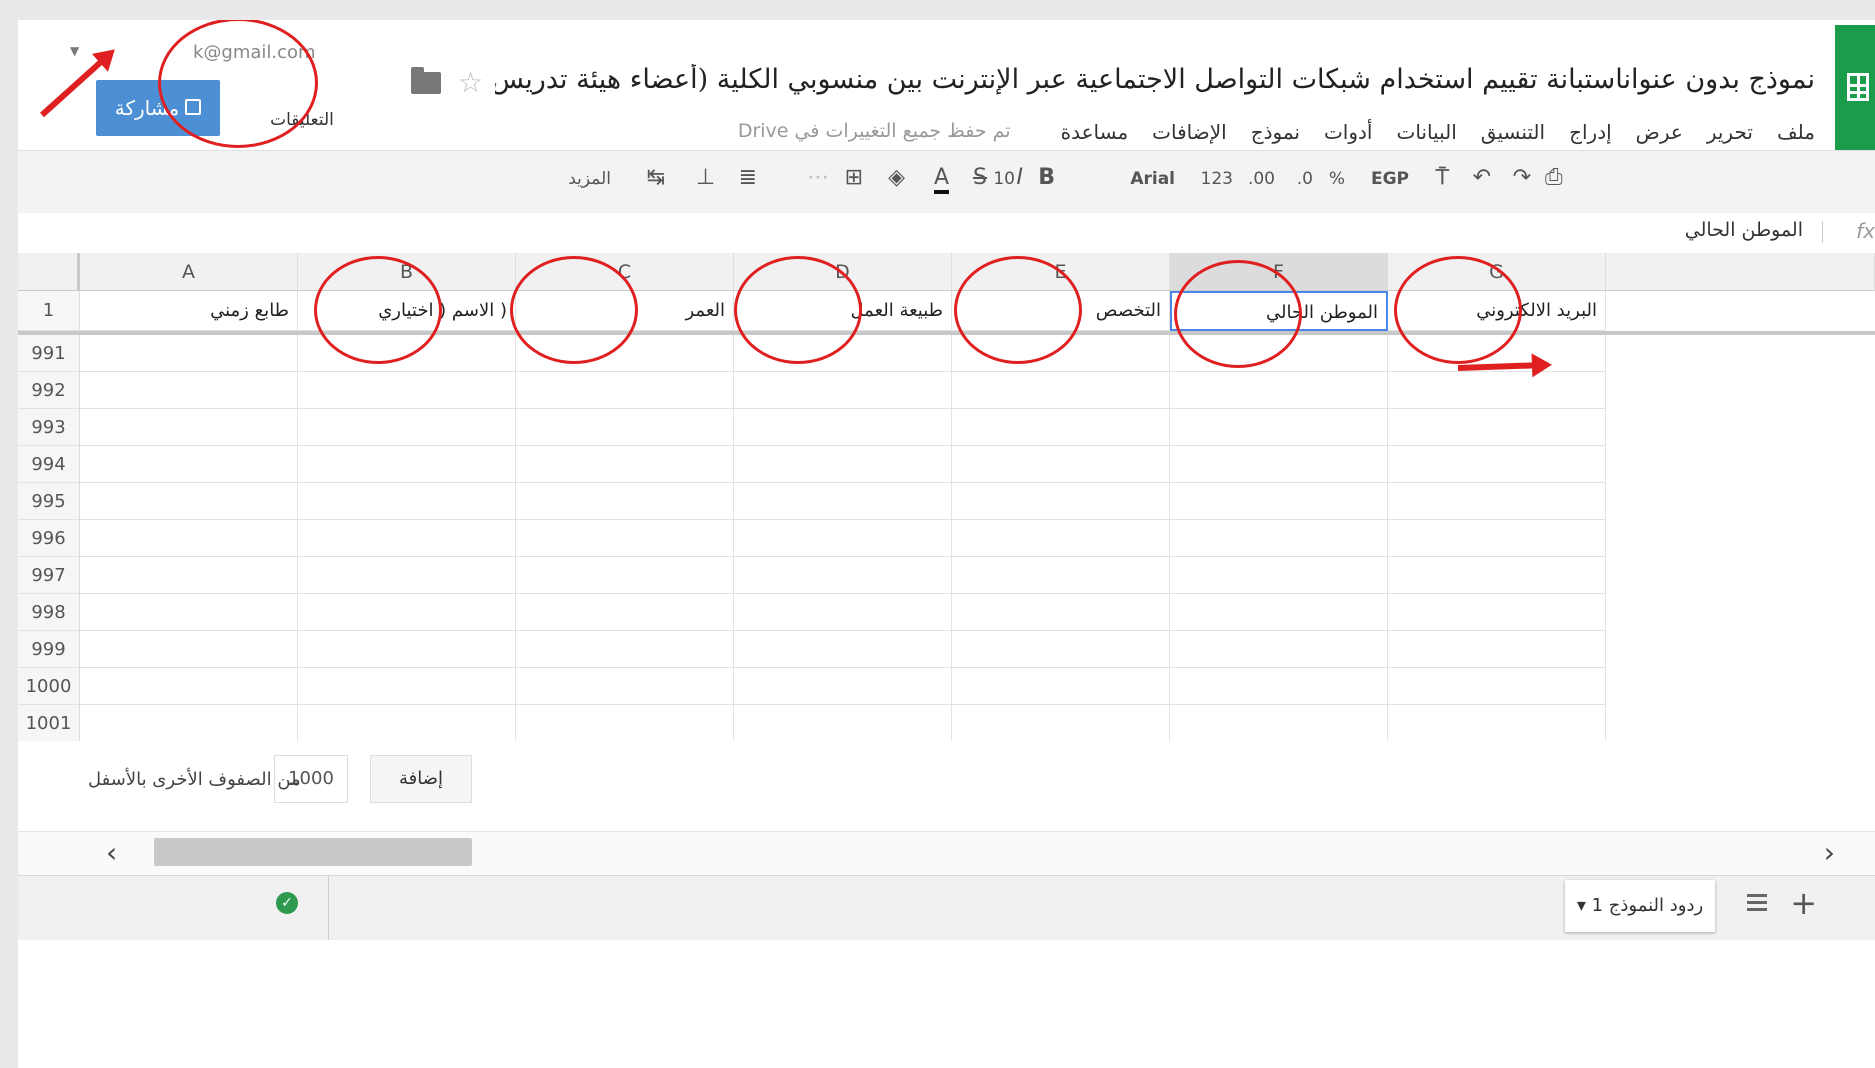 Image resolution: width=1875 pixels, height=1068 pixels. What do you see at coordinates (254, 52) in the screenshot?
I see `account-email: k@gmail.com` at bounding box center [254, 52].